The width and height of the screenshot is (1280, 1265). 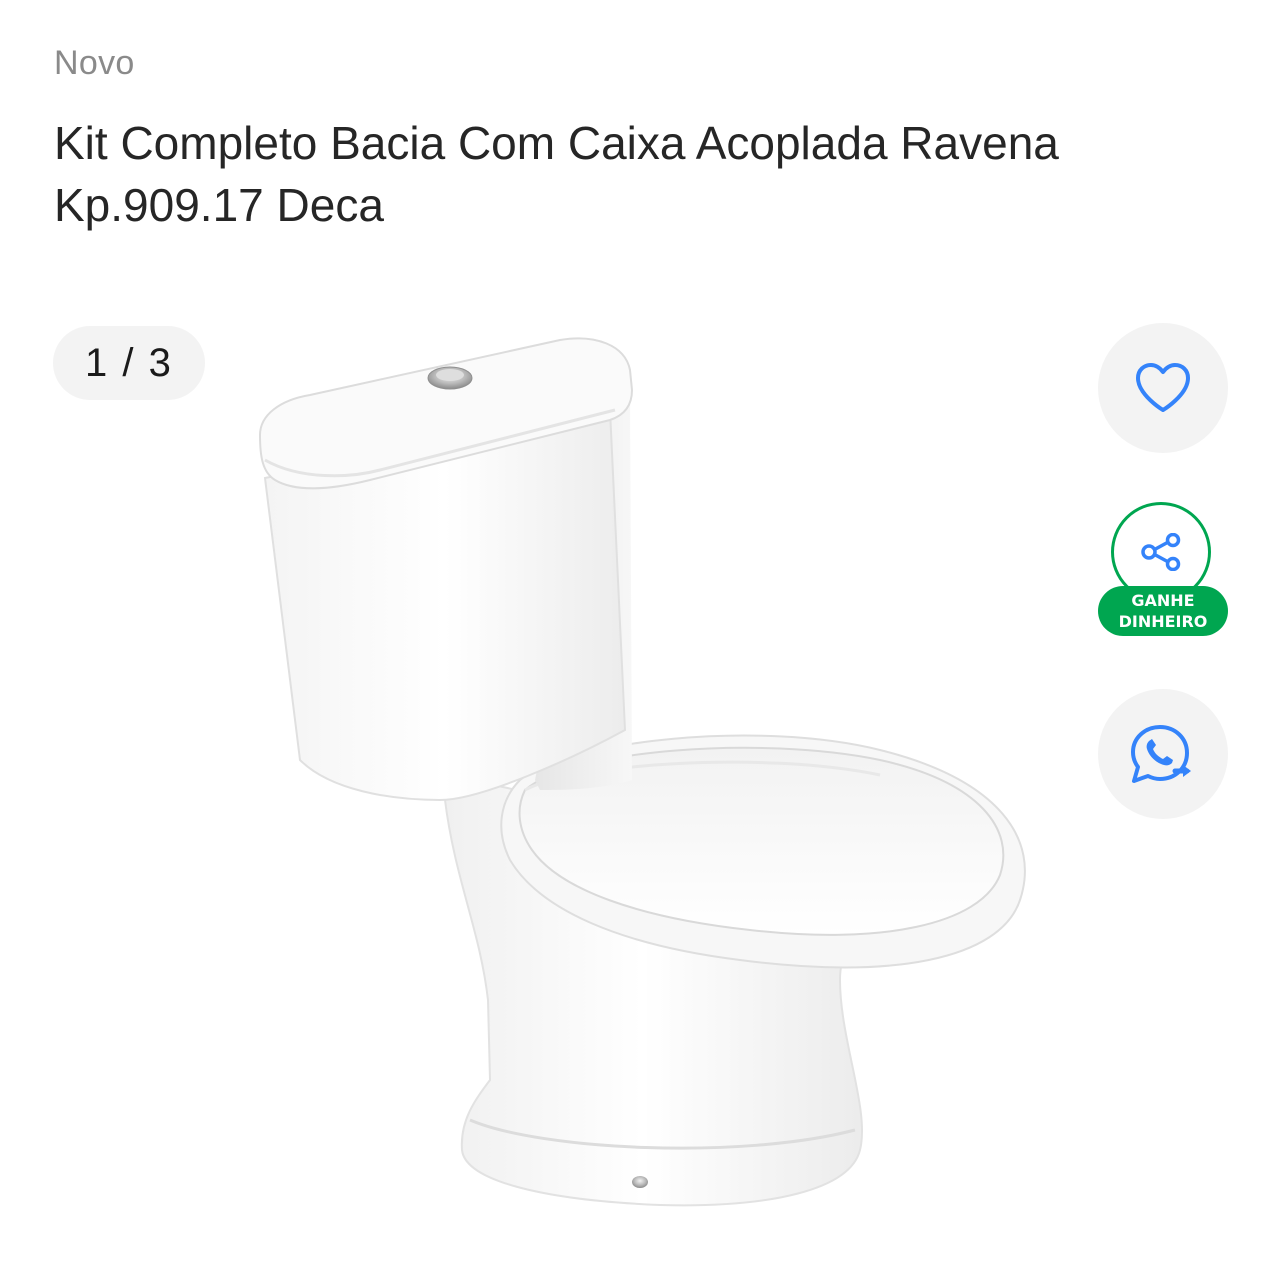 What do you see at coordinates (1163, 621) in the screenshot?
I see `earn-badge-line2: DINHEIRO` at bounding box center [1163, 621].